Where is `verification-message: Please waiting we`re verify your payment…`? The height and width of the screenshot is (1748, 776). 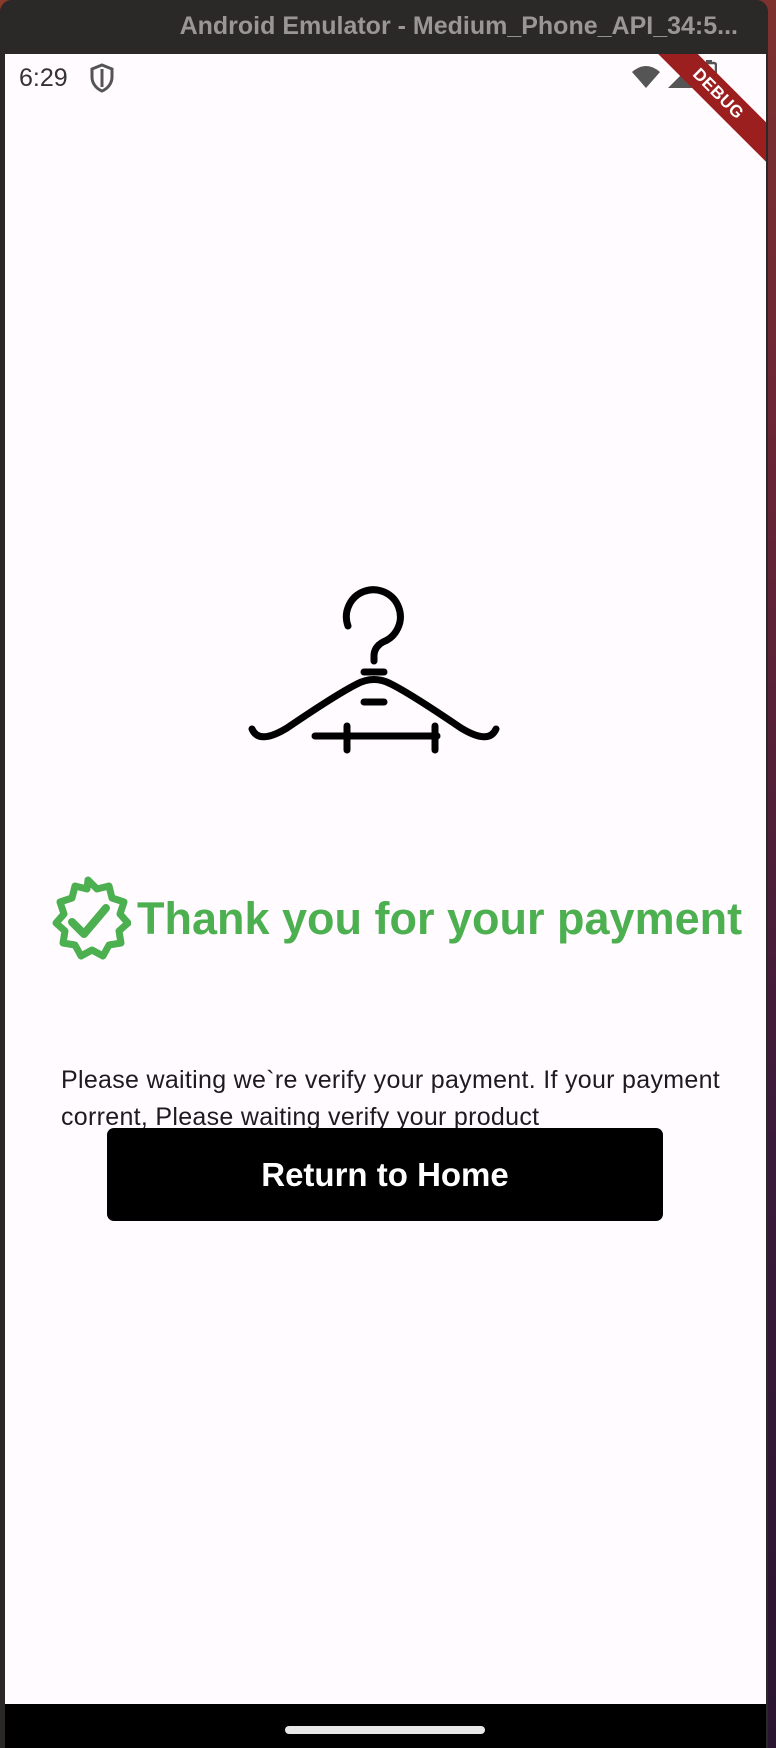
verification-message: Please waiting we`re verify your payment… is located at coordinates (391, 1098).